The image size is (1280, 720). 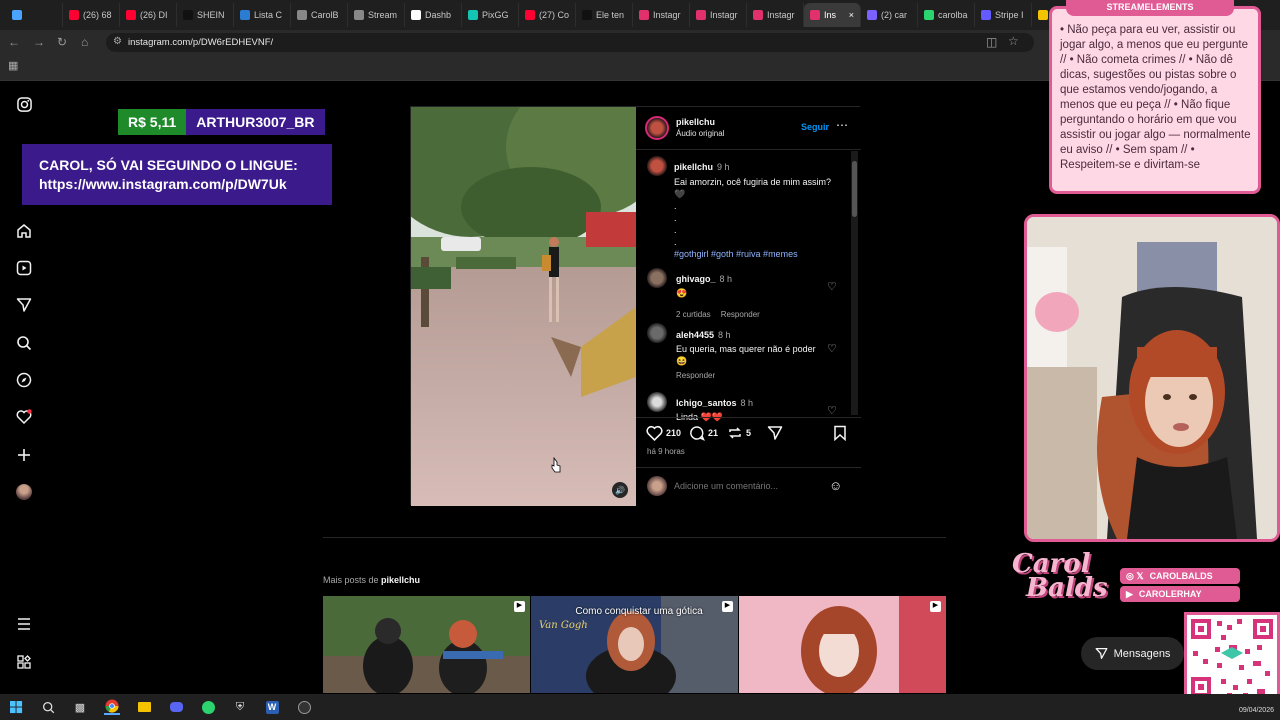 What do you see at coordinates (262, 15) in the screenshot?
I see `browser-tab: Lista C` at bounding box center [262, 15].